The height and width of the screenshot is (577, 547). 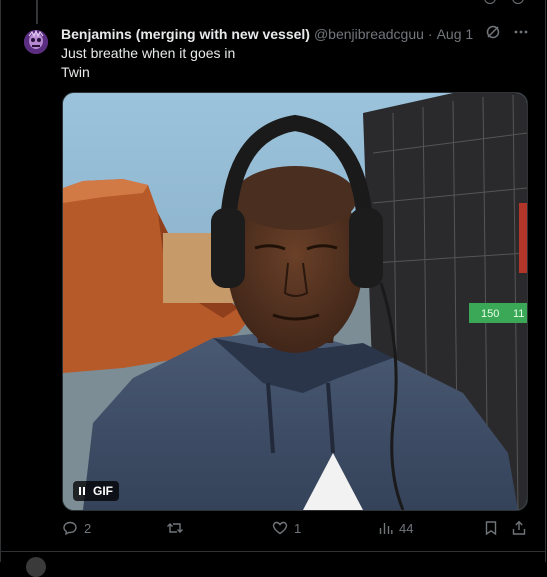 What do you see at coordinates (185, 34) in the screenshot?
I see `display-name: Benjamins (merging with new vessel)` at bounding box center [185, 34].